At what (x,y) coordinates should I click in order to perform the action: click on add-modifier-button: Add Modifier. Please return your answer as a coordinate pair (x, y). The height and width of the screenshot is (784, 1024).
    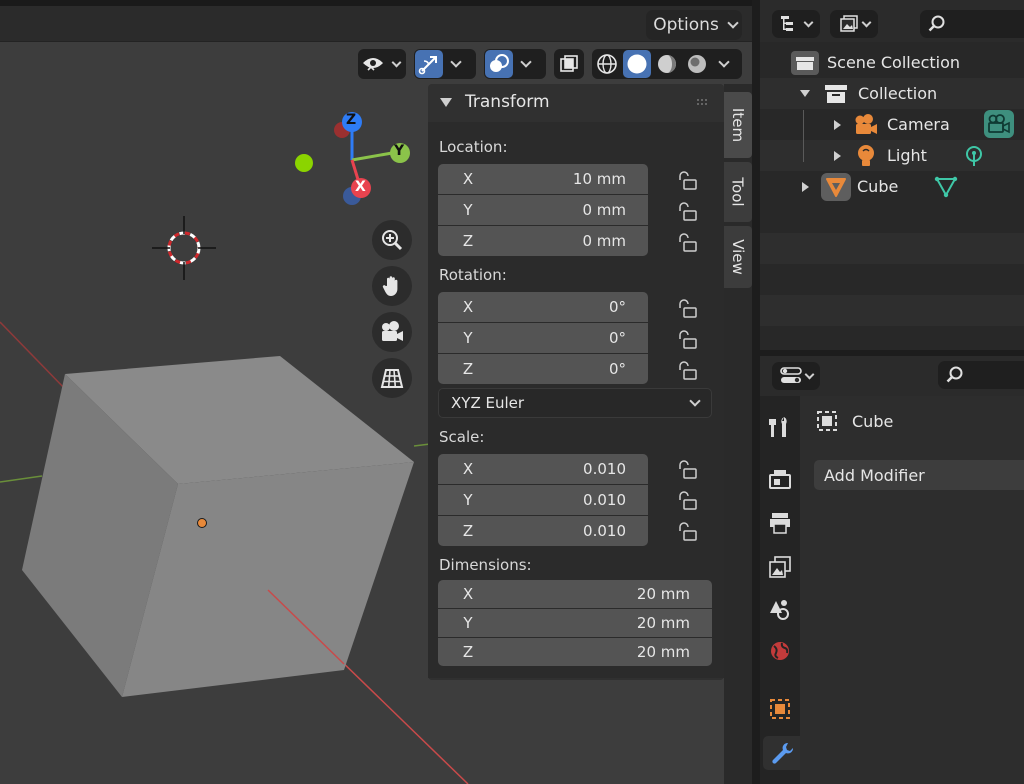
    Looking at the image, I should click on (919, 475).